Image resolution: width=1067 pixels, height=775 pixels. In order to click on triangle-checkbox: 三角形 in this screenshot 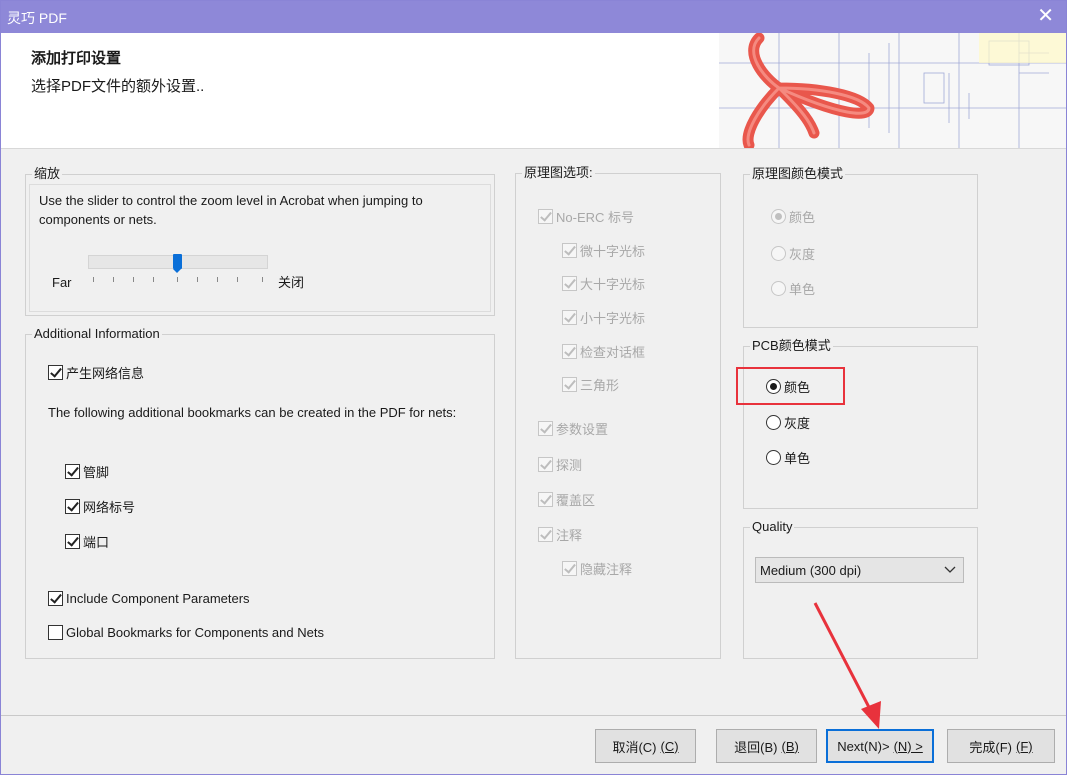, I will do `click(590, 384)`.